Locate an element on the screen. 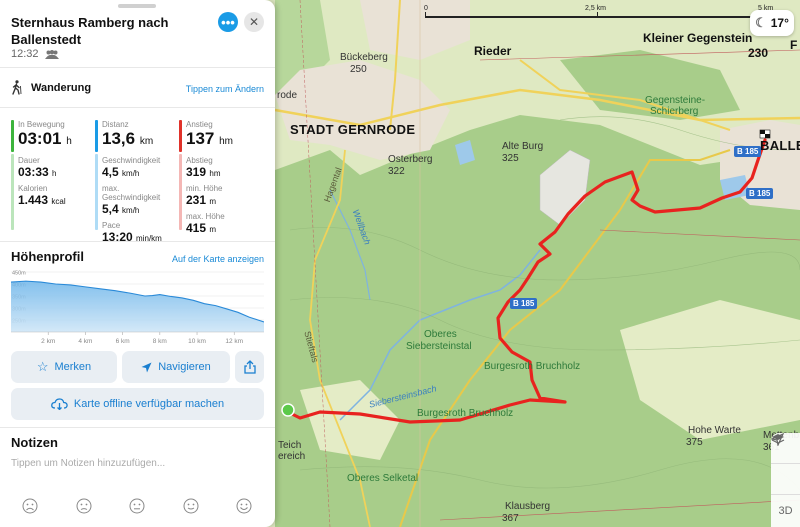 This screenshot has height=527, width=800. speed-value: 4,5 km/h is located at coordinates (121, 172).